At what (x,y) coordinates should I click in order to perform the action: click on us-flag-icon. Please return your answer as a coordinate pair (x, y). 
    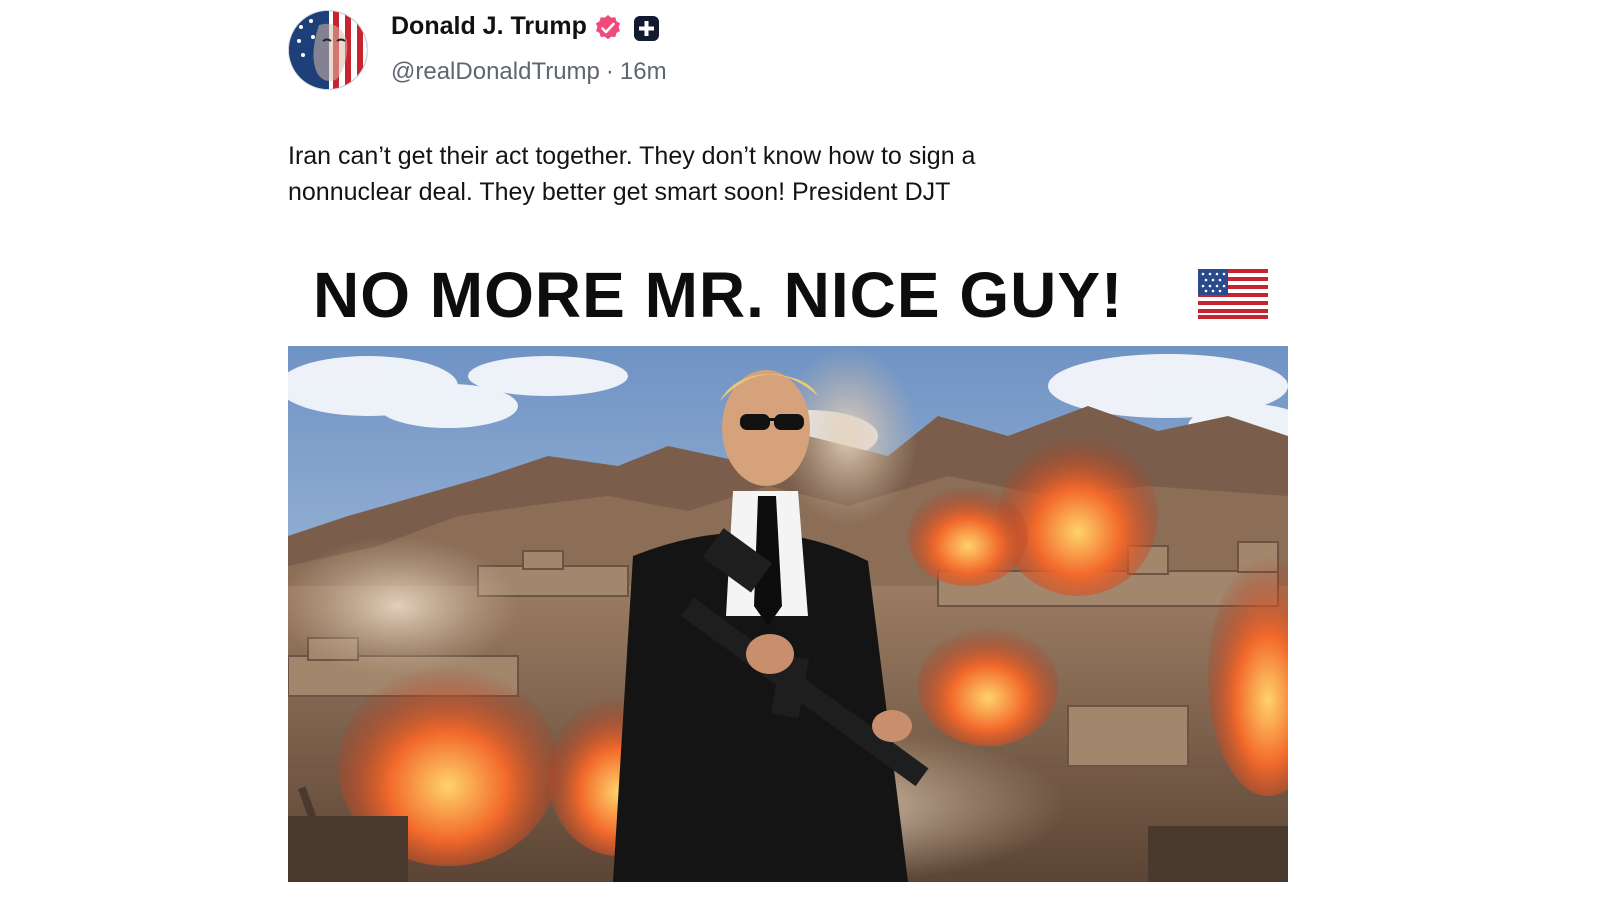
    Looking at the image, I should click on (1233, 294).